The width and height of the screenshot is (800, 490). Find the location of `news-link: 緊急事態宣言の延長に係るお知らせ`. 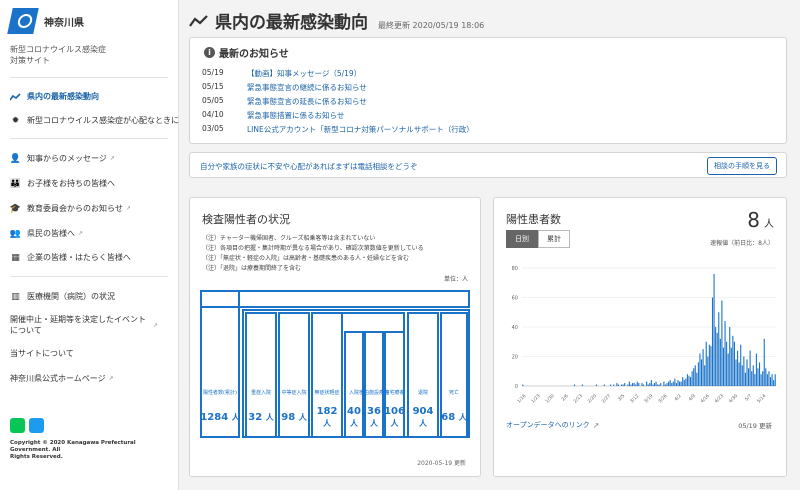

news-link: 緊急事態宣言の延長に係るお知らせ is located at coordinates (307, 101).